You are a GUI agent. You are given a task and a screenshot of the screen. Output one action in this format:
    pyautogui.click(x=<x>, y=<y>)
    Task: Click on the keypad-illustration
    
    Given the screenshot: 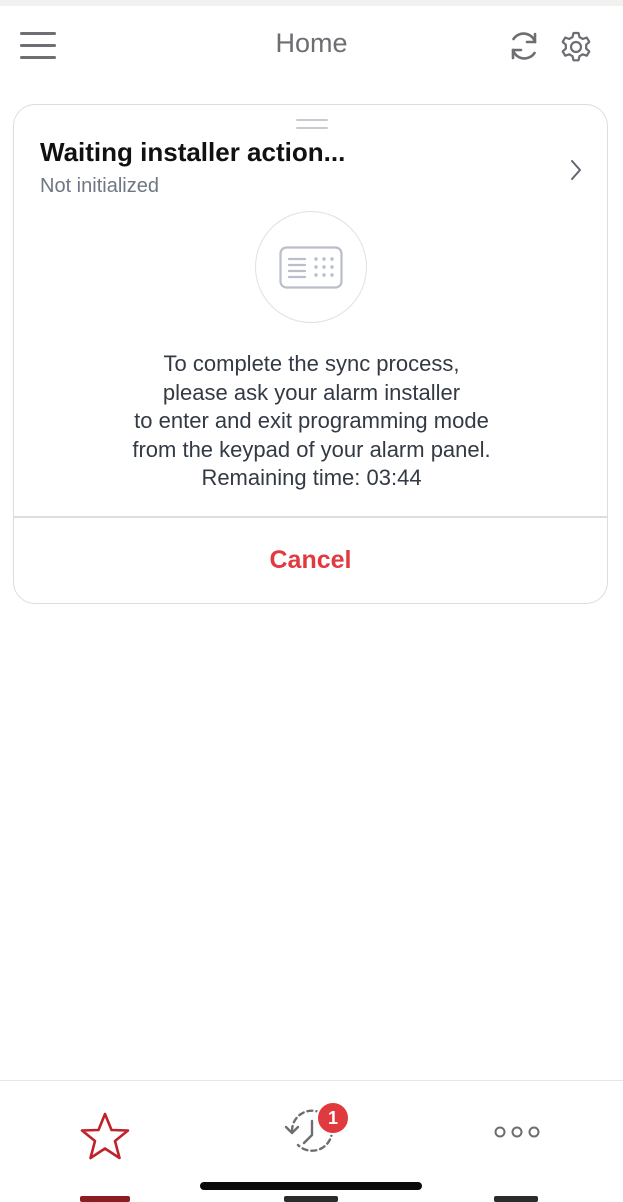 What is the action you would take?
    pyautogui.click(x=311, y=267)
    